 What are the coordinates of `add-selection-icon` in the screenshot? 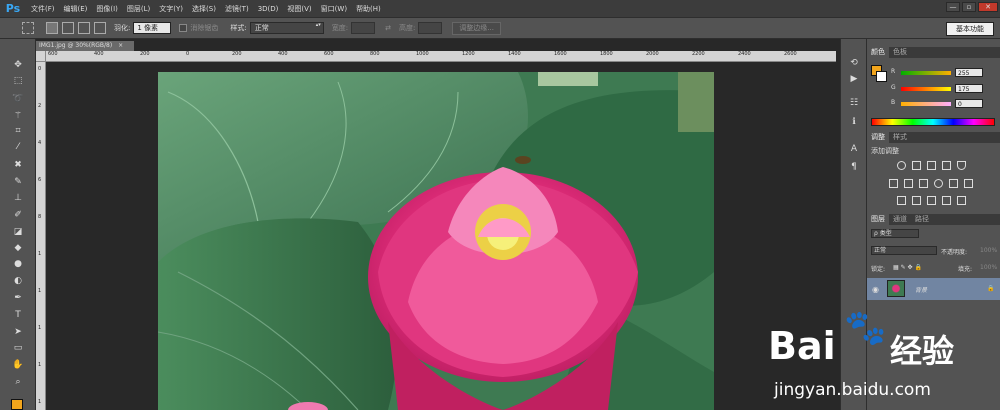 It's located at (68, 28).